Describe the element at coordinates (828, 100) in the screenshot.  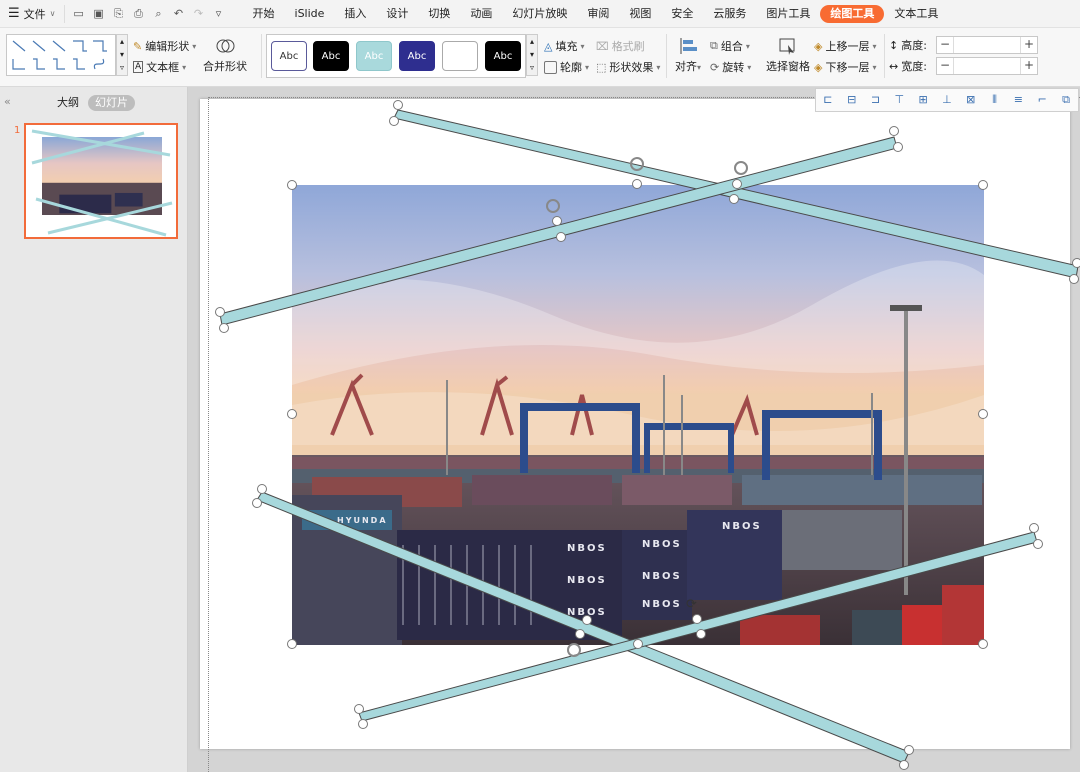
I see `align-left-icon: ⊏` at that location.